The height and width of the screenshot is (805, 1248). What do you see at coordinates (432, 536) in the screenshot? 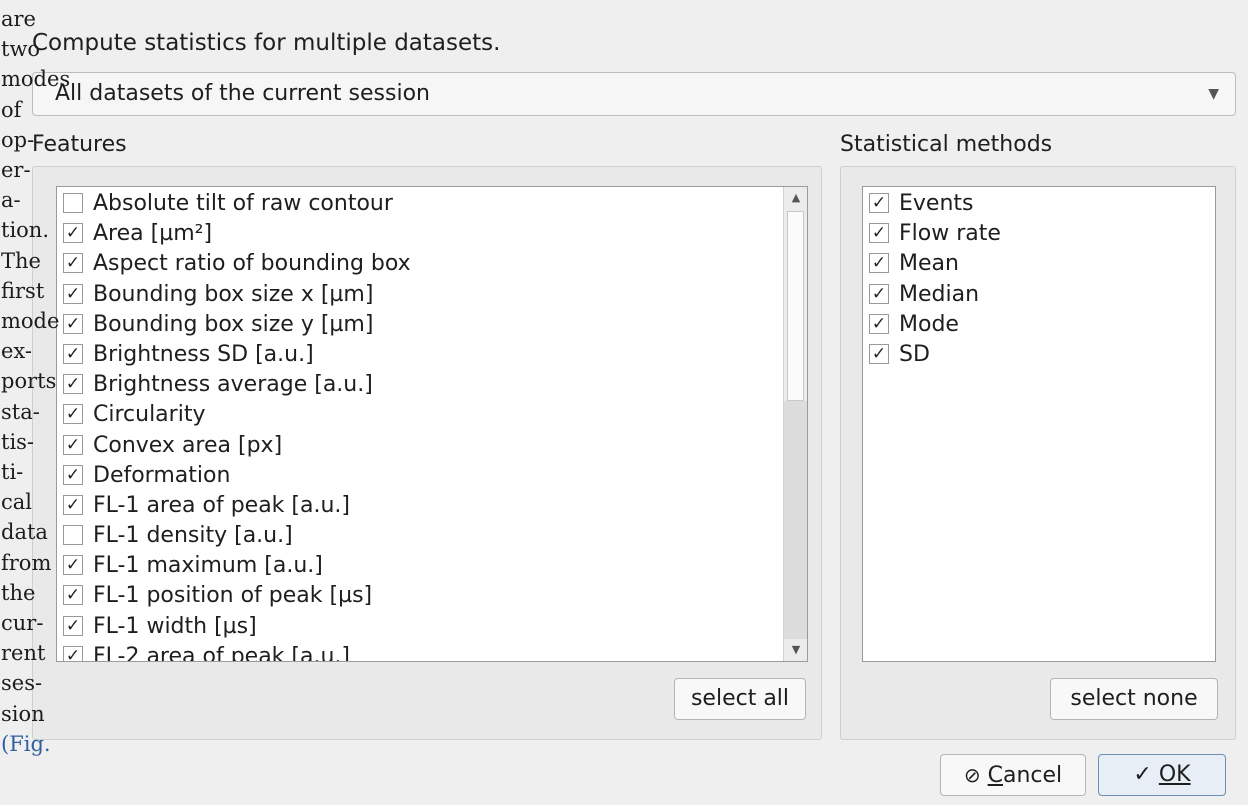
I see `feature-item: FL-1 density [a.u.]` at bounding box center [432, 536].